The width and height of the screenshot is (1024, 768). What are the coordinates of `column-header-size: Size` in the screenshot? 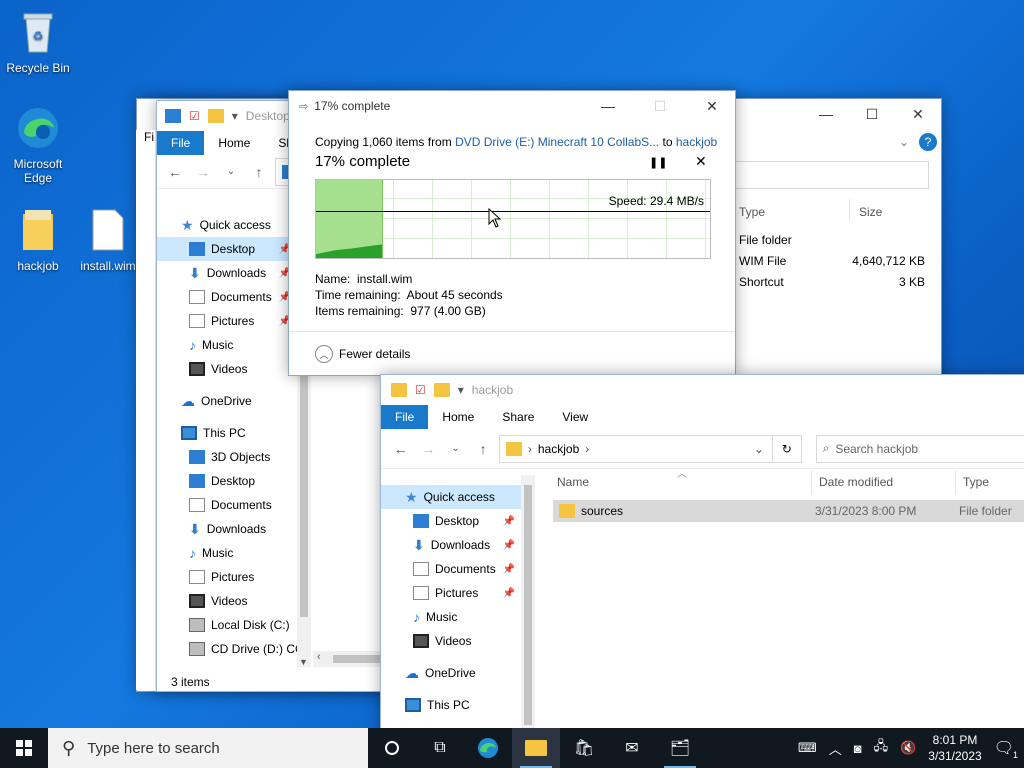 It's located at (870, 212).